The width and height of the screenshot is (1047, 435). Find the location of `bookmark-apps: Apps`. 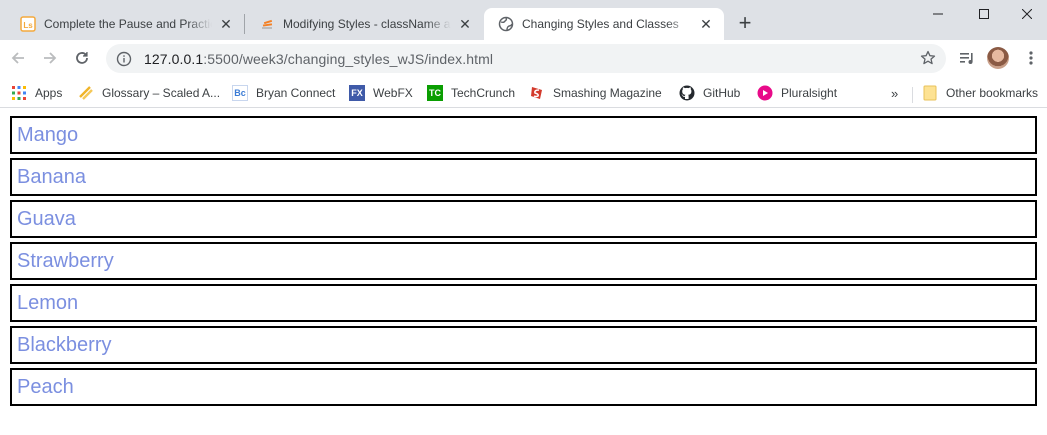

bookmark-apps: Apps is located at coordinates (36, 93).